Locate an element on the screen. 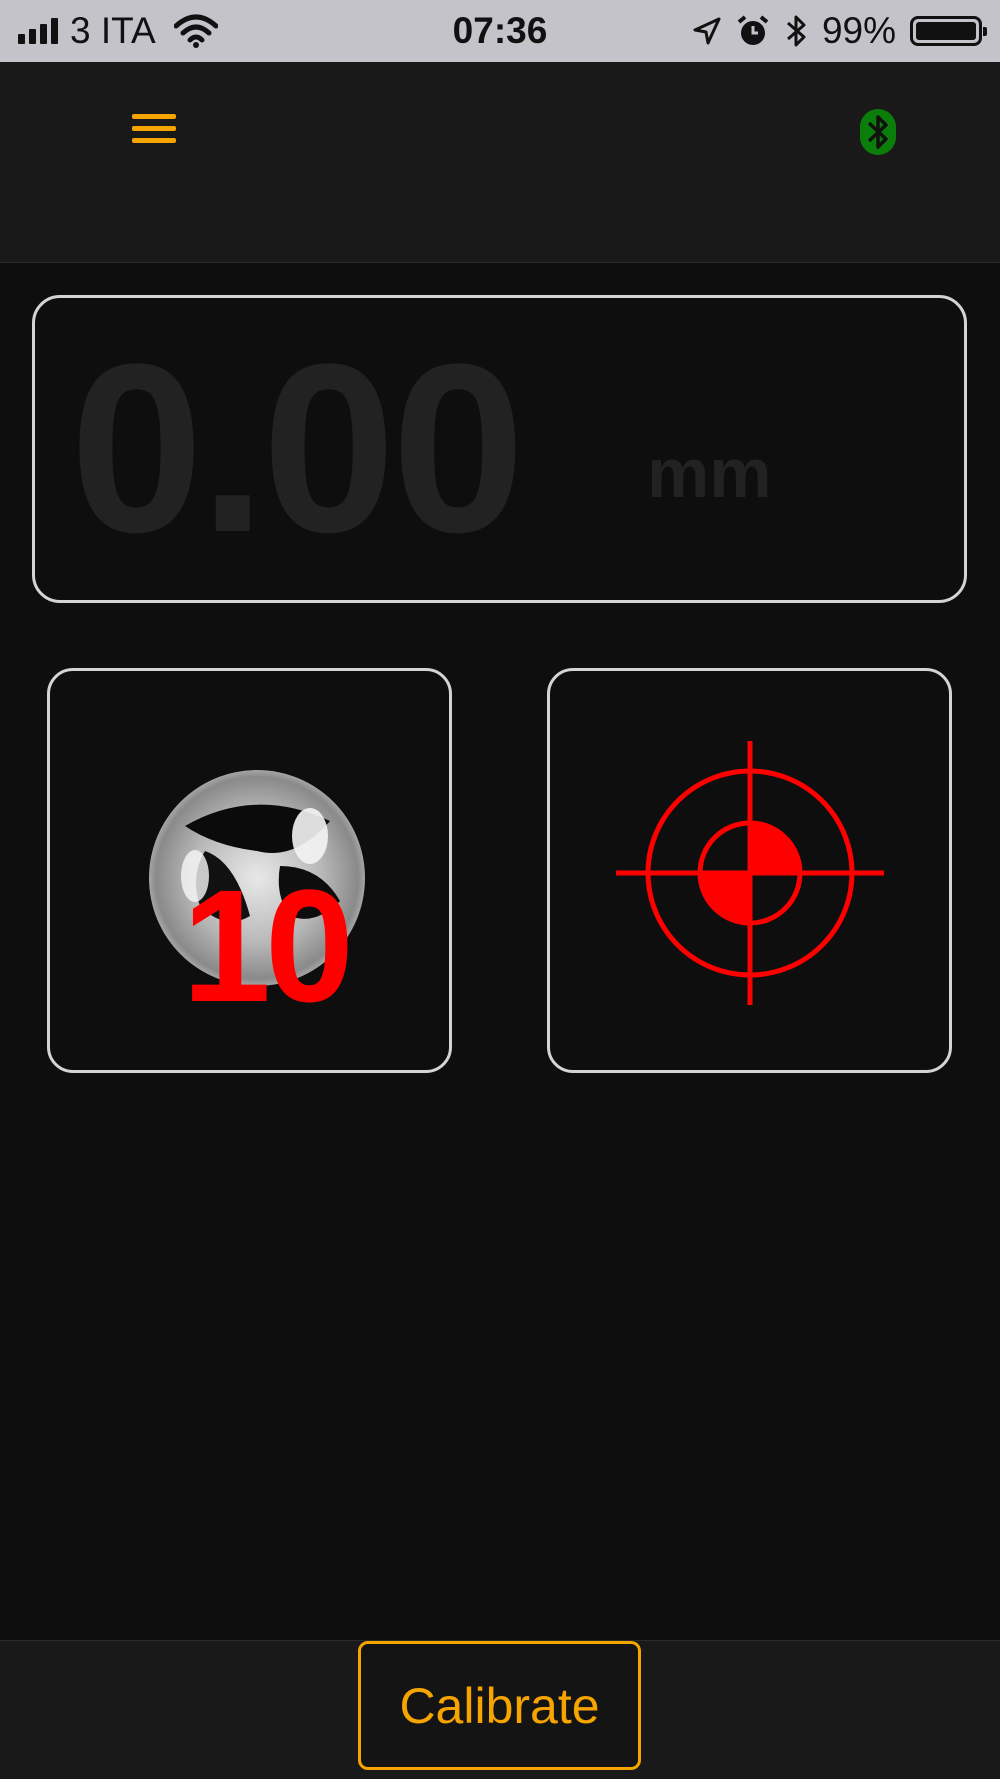 The height and width of the screenshot is (1779, 1000). location-arrow-icon is located at coordinates (707, 31).